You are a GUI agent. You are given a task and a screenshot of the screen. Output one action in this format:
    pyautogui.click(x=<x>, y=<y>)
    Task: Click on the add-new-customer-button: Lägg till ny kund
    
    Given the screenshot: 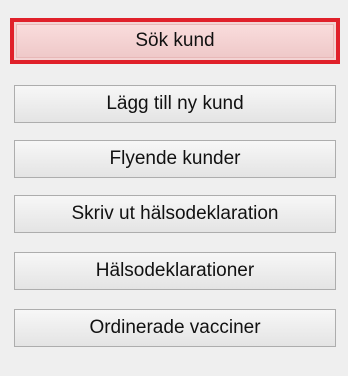 What is the action you would take?
    pyautogui.click(x=175, y=104)
    